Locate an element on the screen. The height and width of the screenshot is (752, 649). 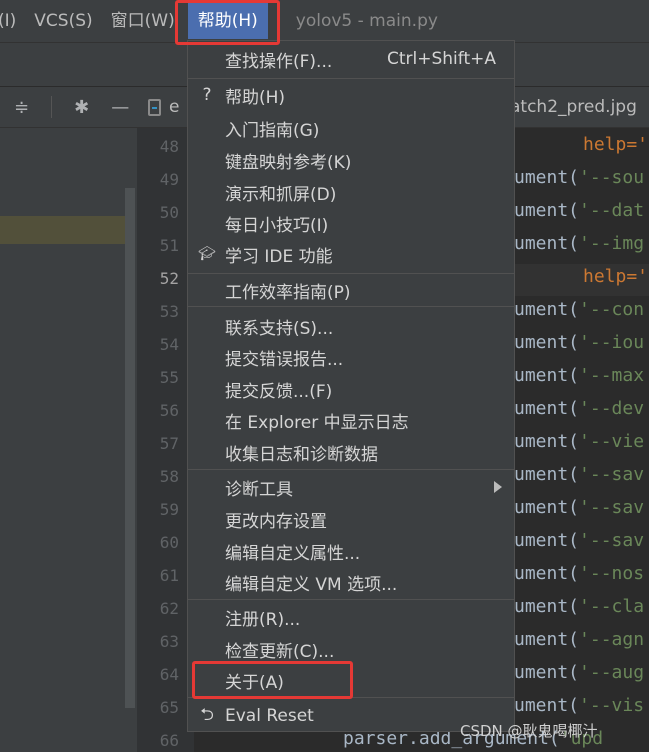
project-panel-actions: ≑ ✱ — is located at coordinates (71, 107).